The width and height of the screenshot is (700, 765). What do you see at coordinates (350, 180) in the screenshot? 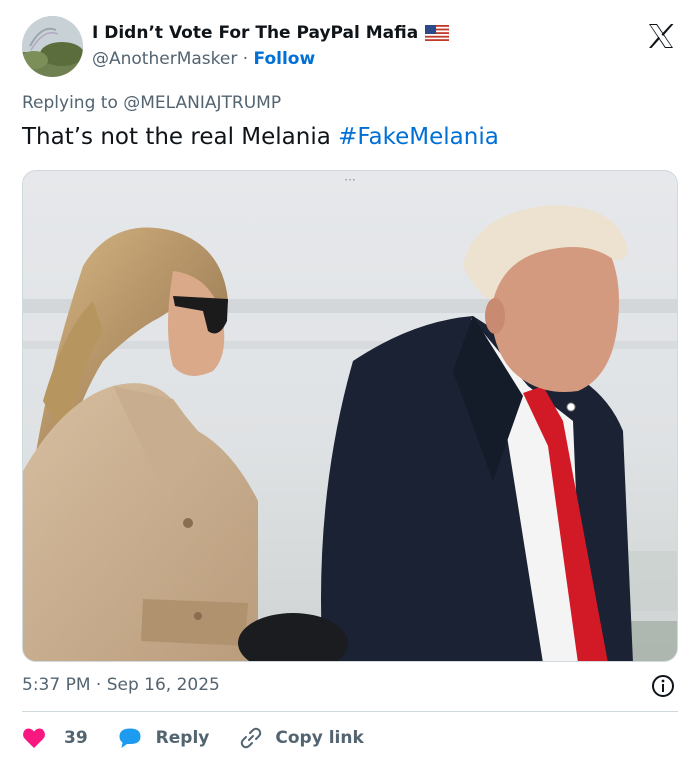
I see `media-more-indicator: ···` at bounding box center [350, 180].